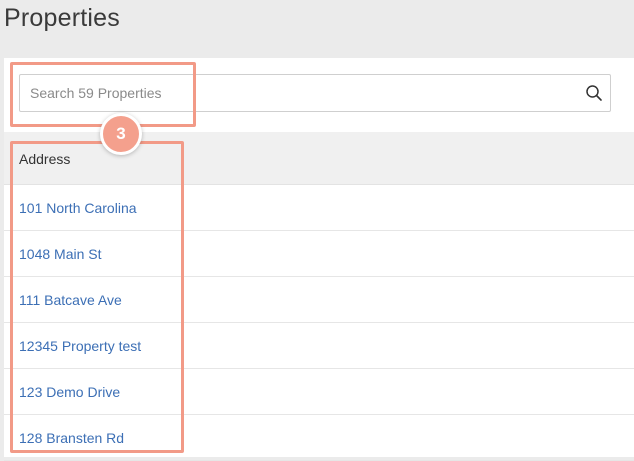 The width and height of the screenshot is (634, 461). What do you see at coordinates (319, 300) in the screenshot?
I see `table-row: 111 Batcave Ave` at bounding box center [319, 300].